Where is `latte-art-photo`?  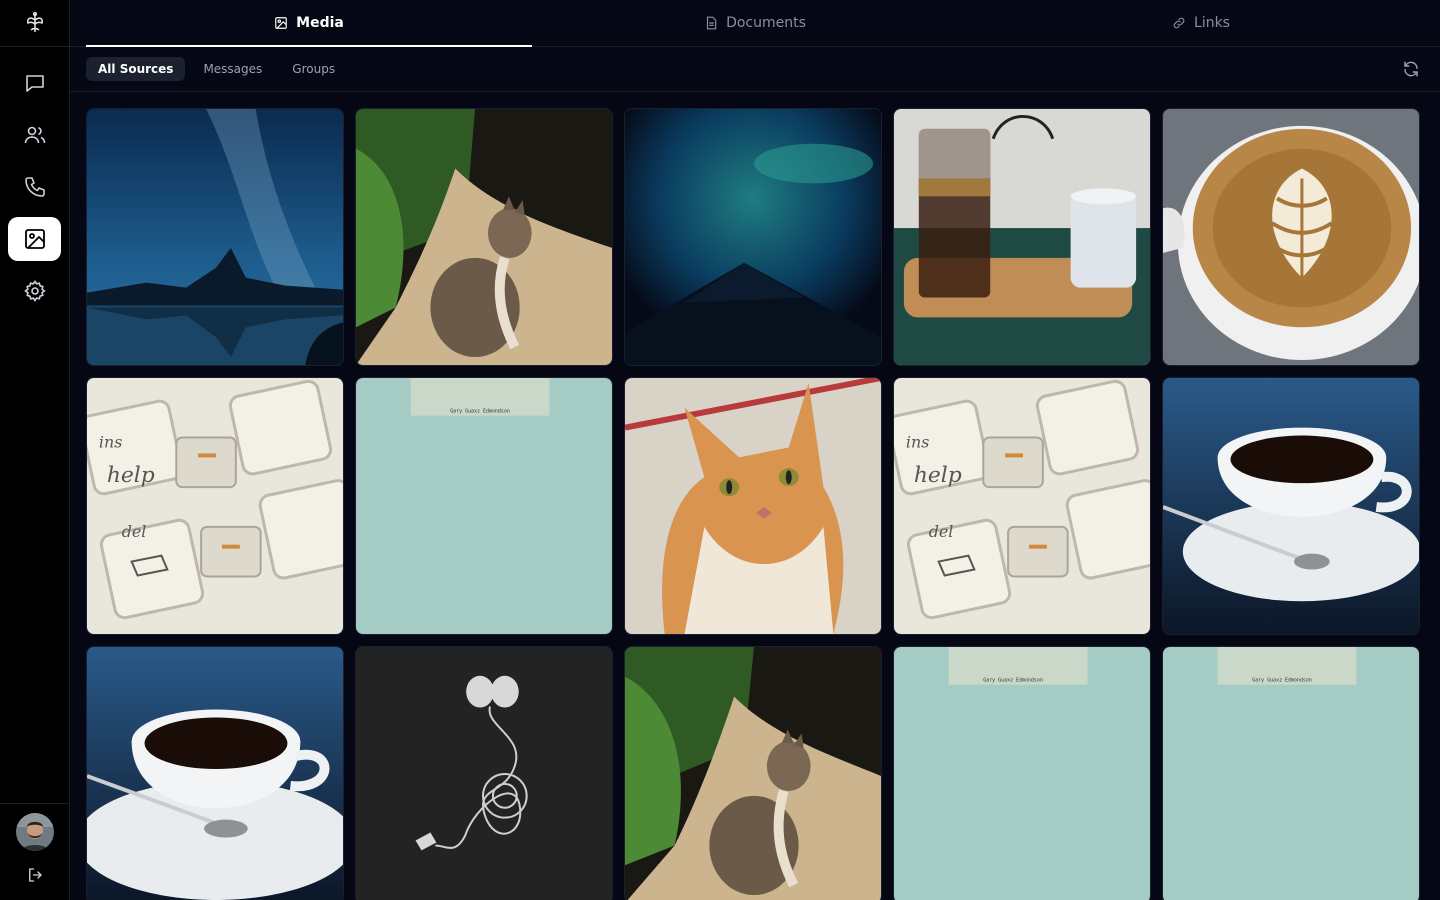
latte-art-photo is located at coordinates (1291, 237).